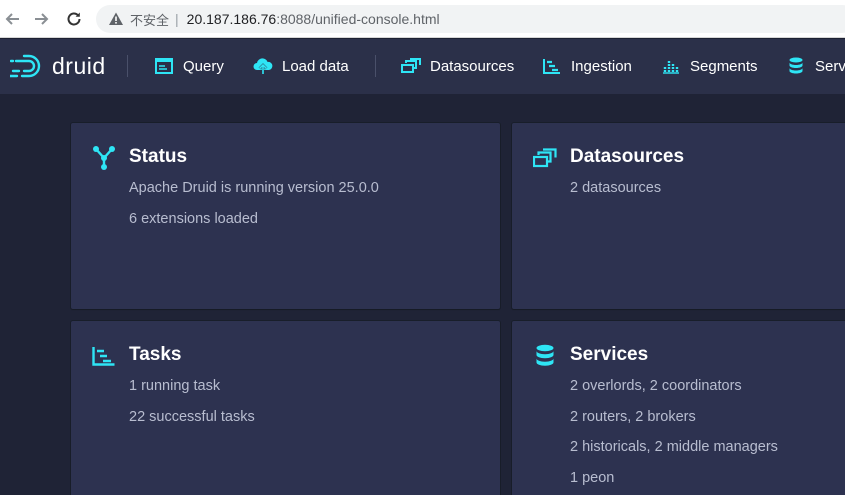  What do you see at coordinates (633, 417) in the screenshot?
I see `services-routers-text: 2 routers, 2 brokers` at bounding box center [633, 417].